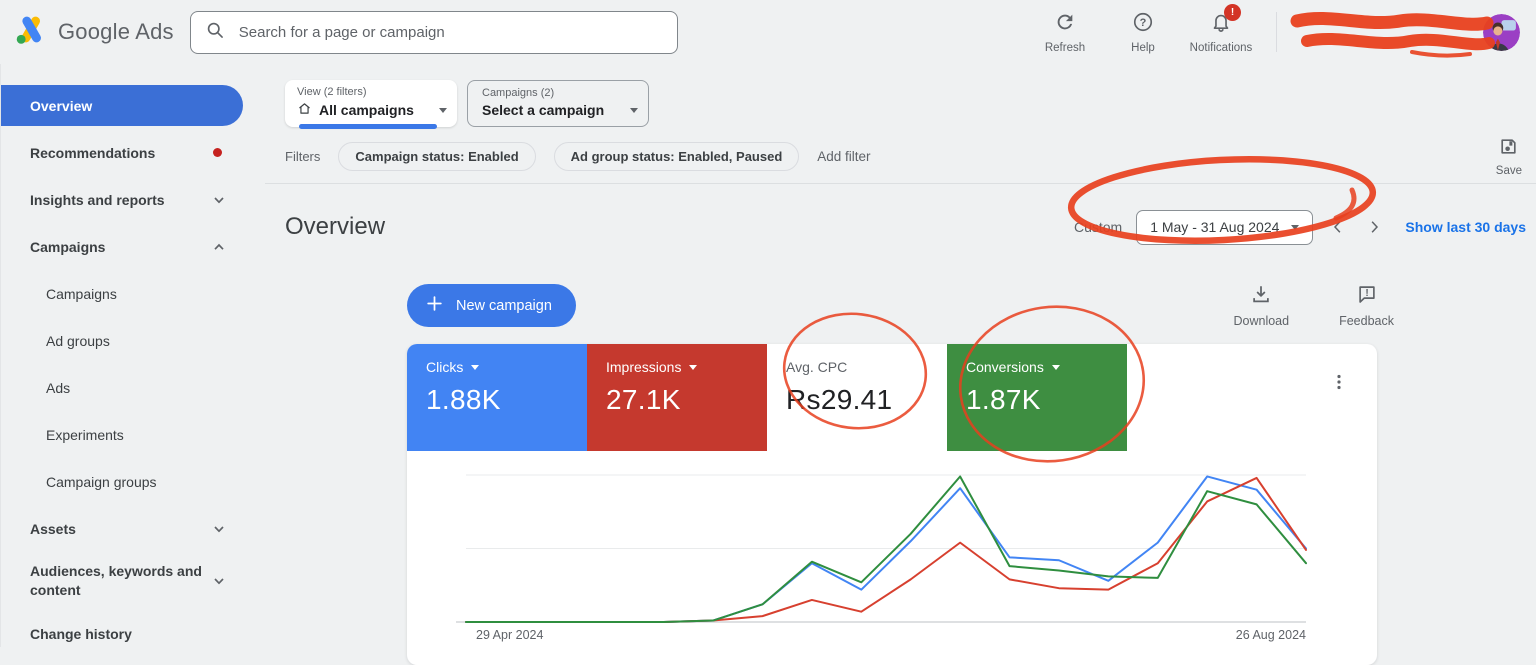  Describe the element at coordinates (843, 156) in the screenshot. I see `add-filter-button: Add filter` at that location.